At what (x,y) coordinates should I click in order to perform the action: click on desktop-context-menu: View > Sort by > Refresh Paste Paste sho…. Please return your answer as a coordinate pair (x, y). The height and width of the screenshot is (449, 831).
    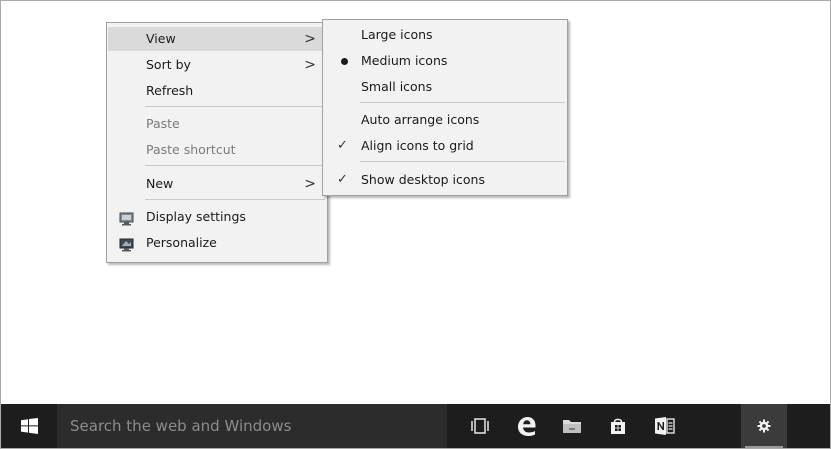
    Looking at the image, I should click on (217, 142).